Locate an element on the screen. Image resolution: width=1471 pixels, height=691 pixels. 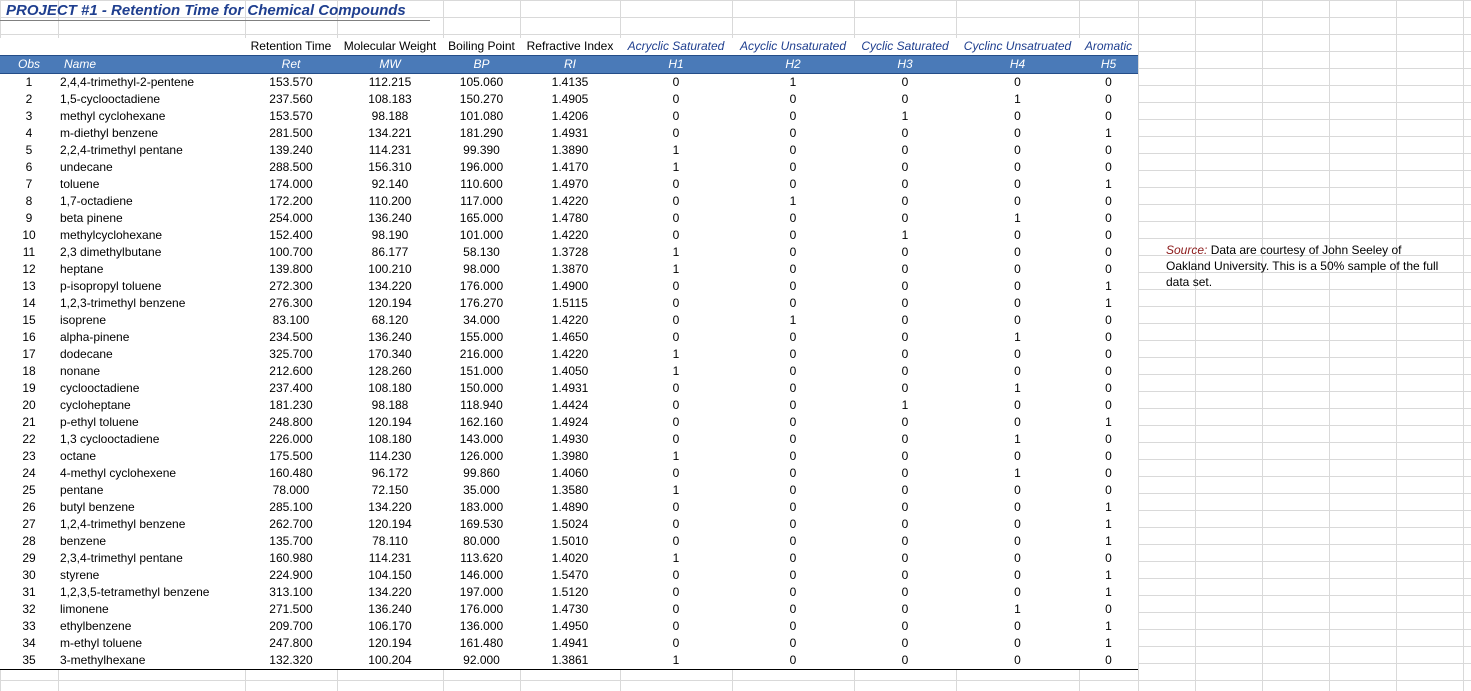
cell-obs: 3 is located at coordinates (29, 116).